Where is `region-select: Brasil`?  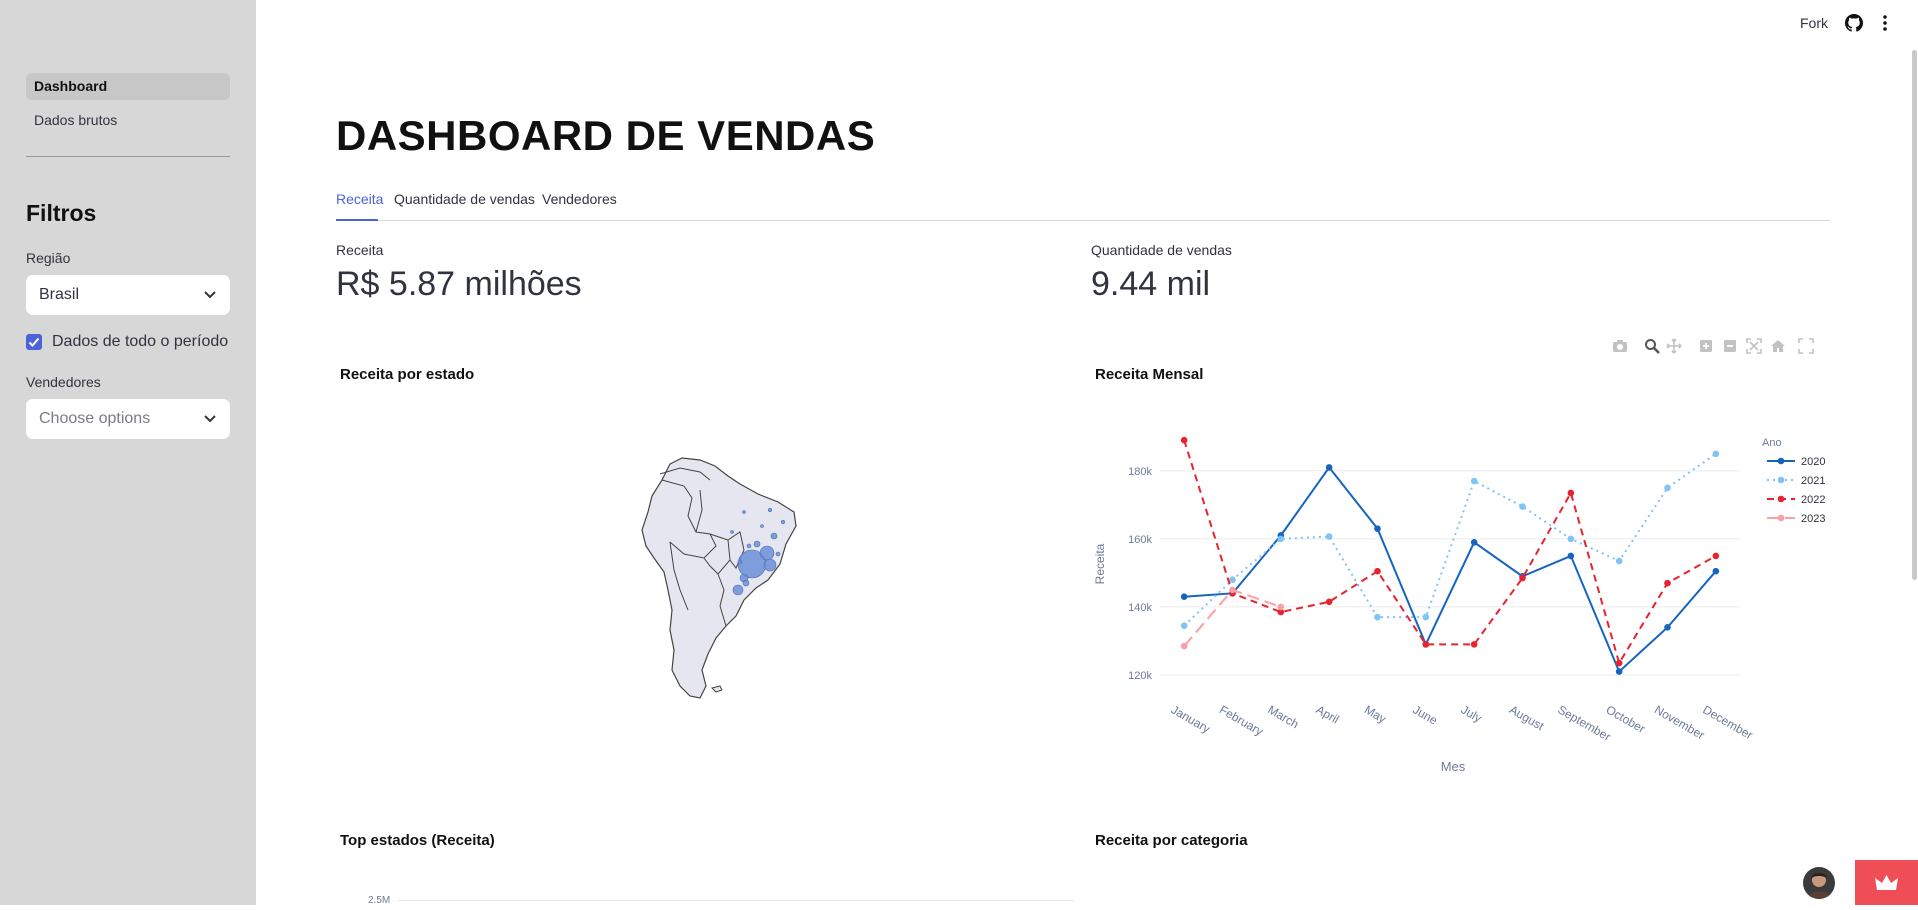 region-select: Brasil is located at coordinates (128, 295).